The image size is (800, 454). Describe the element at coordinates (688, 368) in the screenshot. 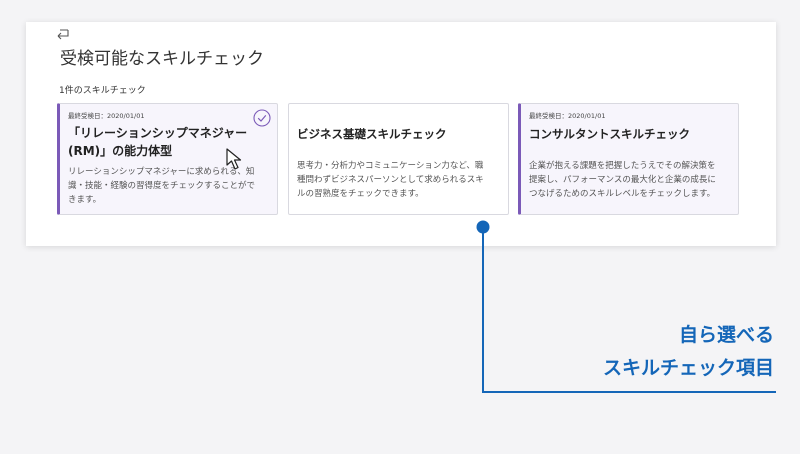

I see `callout-line2: スキルチェック項目` at that location.